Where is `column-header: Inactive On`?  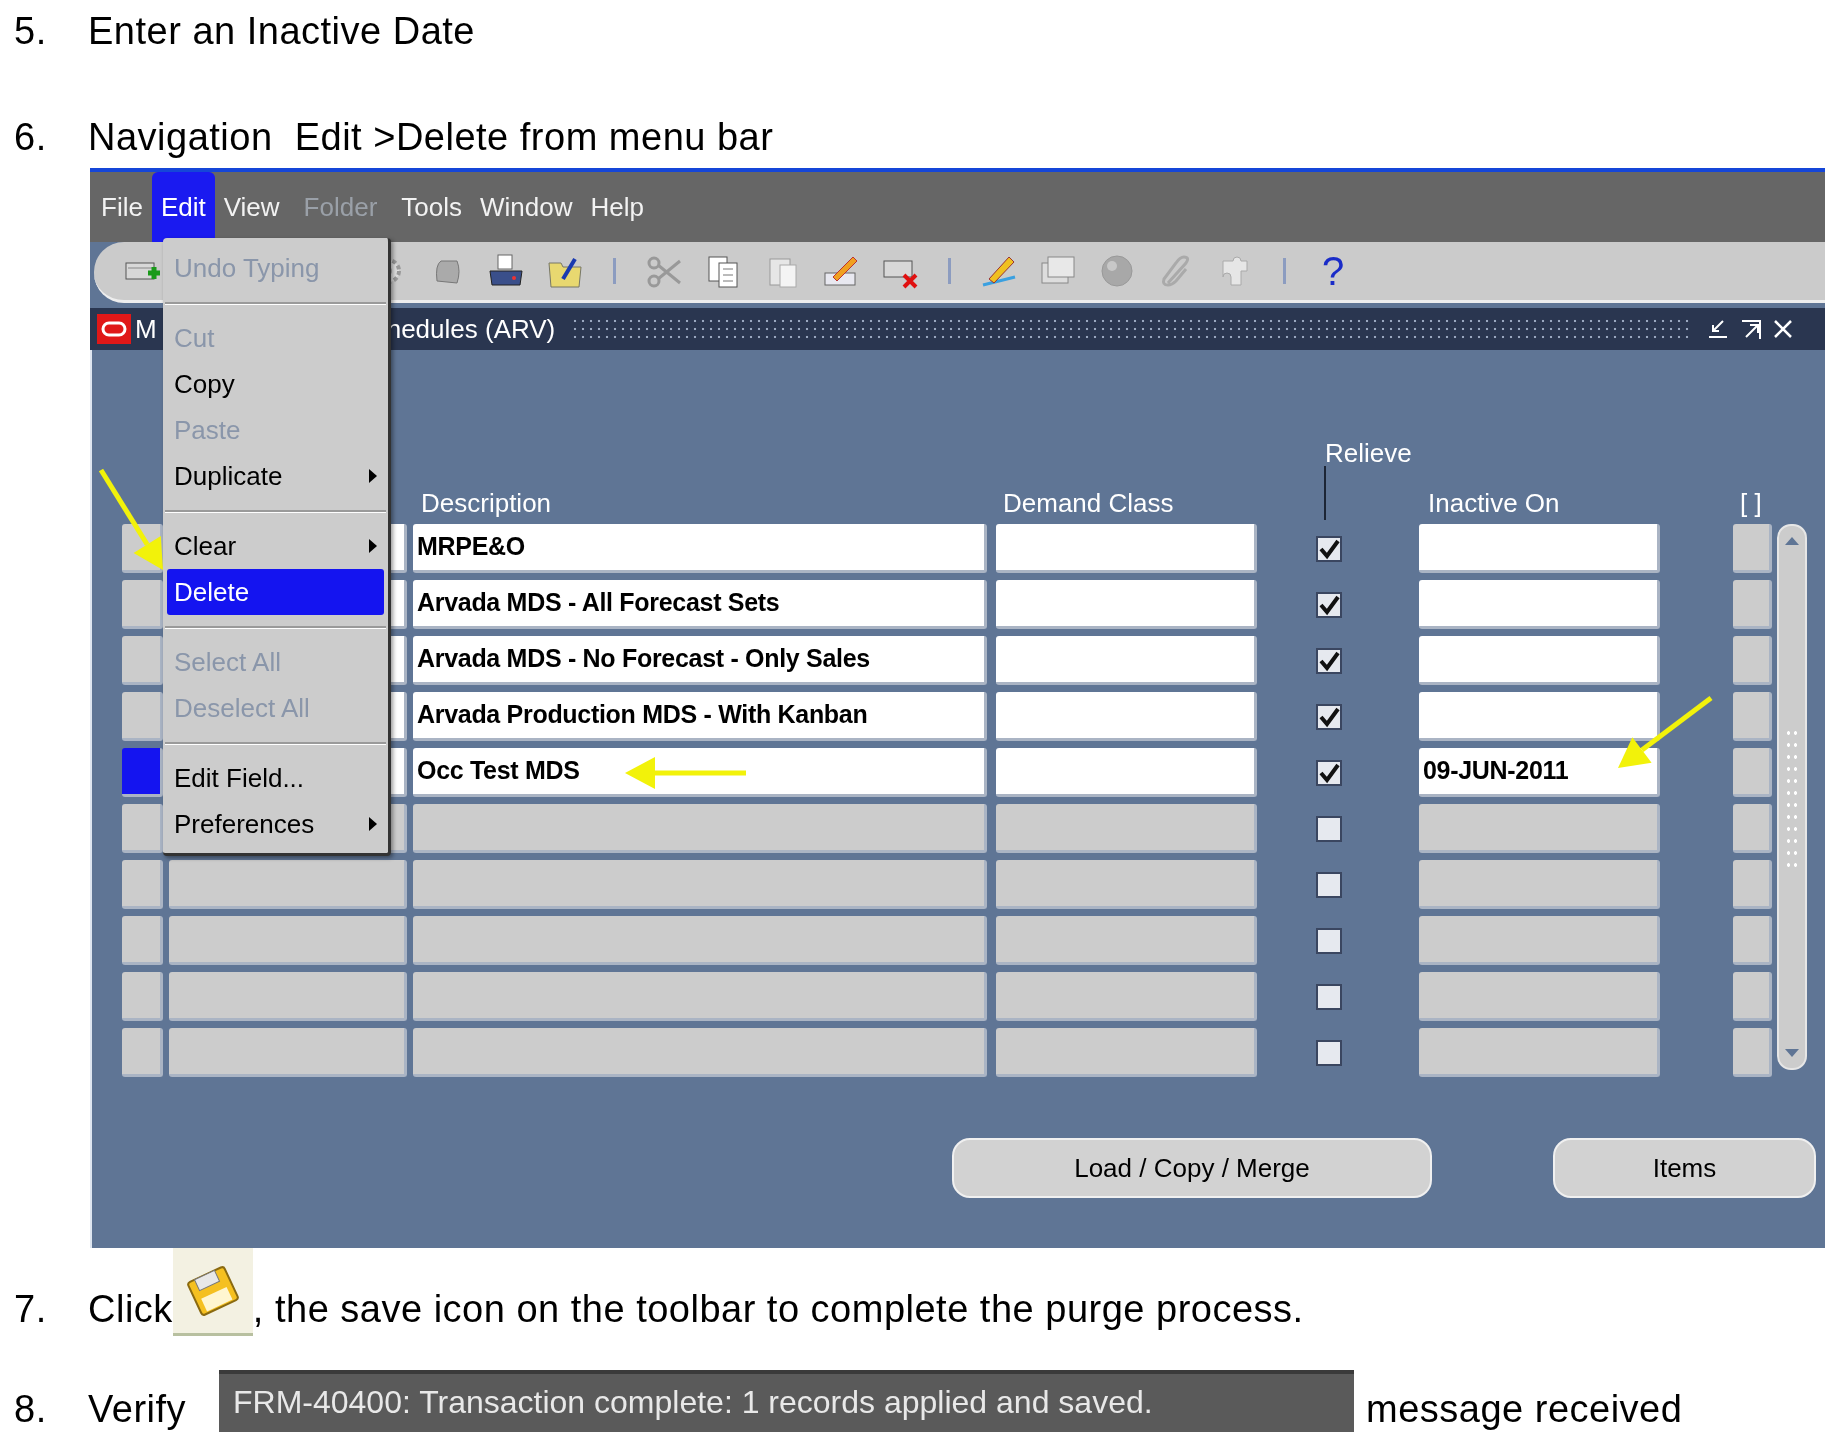 column-header: Inactive On is located at coordinates (1494, 503).